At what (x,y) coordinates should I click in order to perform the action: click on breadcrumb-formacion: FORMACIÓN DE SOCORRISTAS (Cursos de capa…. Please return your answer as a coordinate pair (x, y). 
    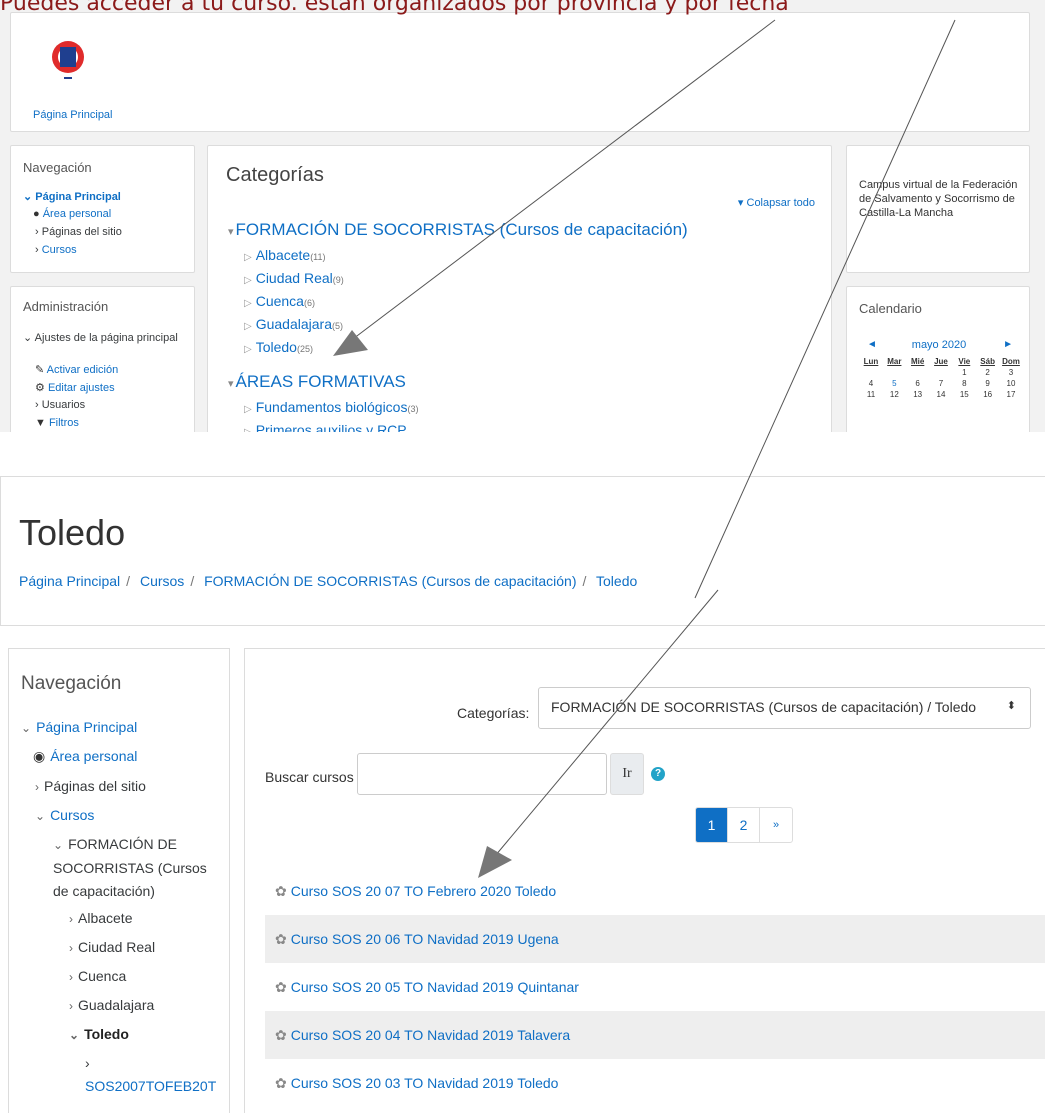
    Looking at the image, I should click on (390, 581).